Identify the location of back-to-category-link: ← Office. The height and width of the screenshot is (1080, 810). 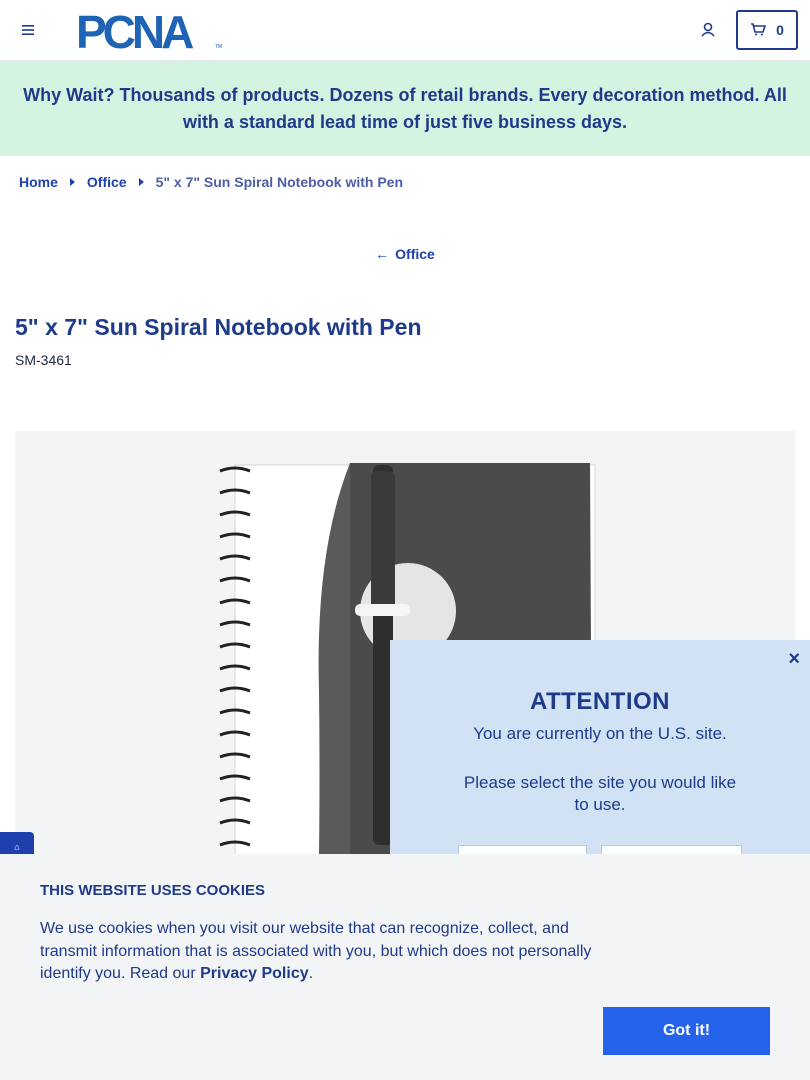
(405, 254).